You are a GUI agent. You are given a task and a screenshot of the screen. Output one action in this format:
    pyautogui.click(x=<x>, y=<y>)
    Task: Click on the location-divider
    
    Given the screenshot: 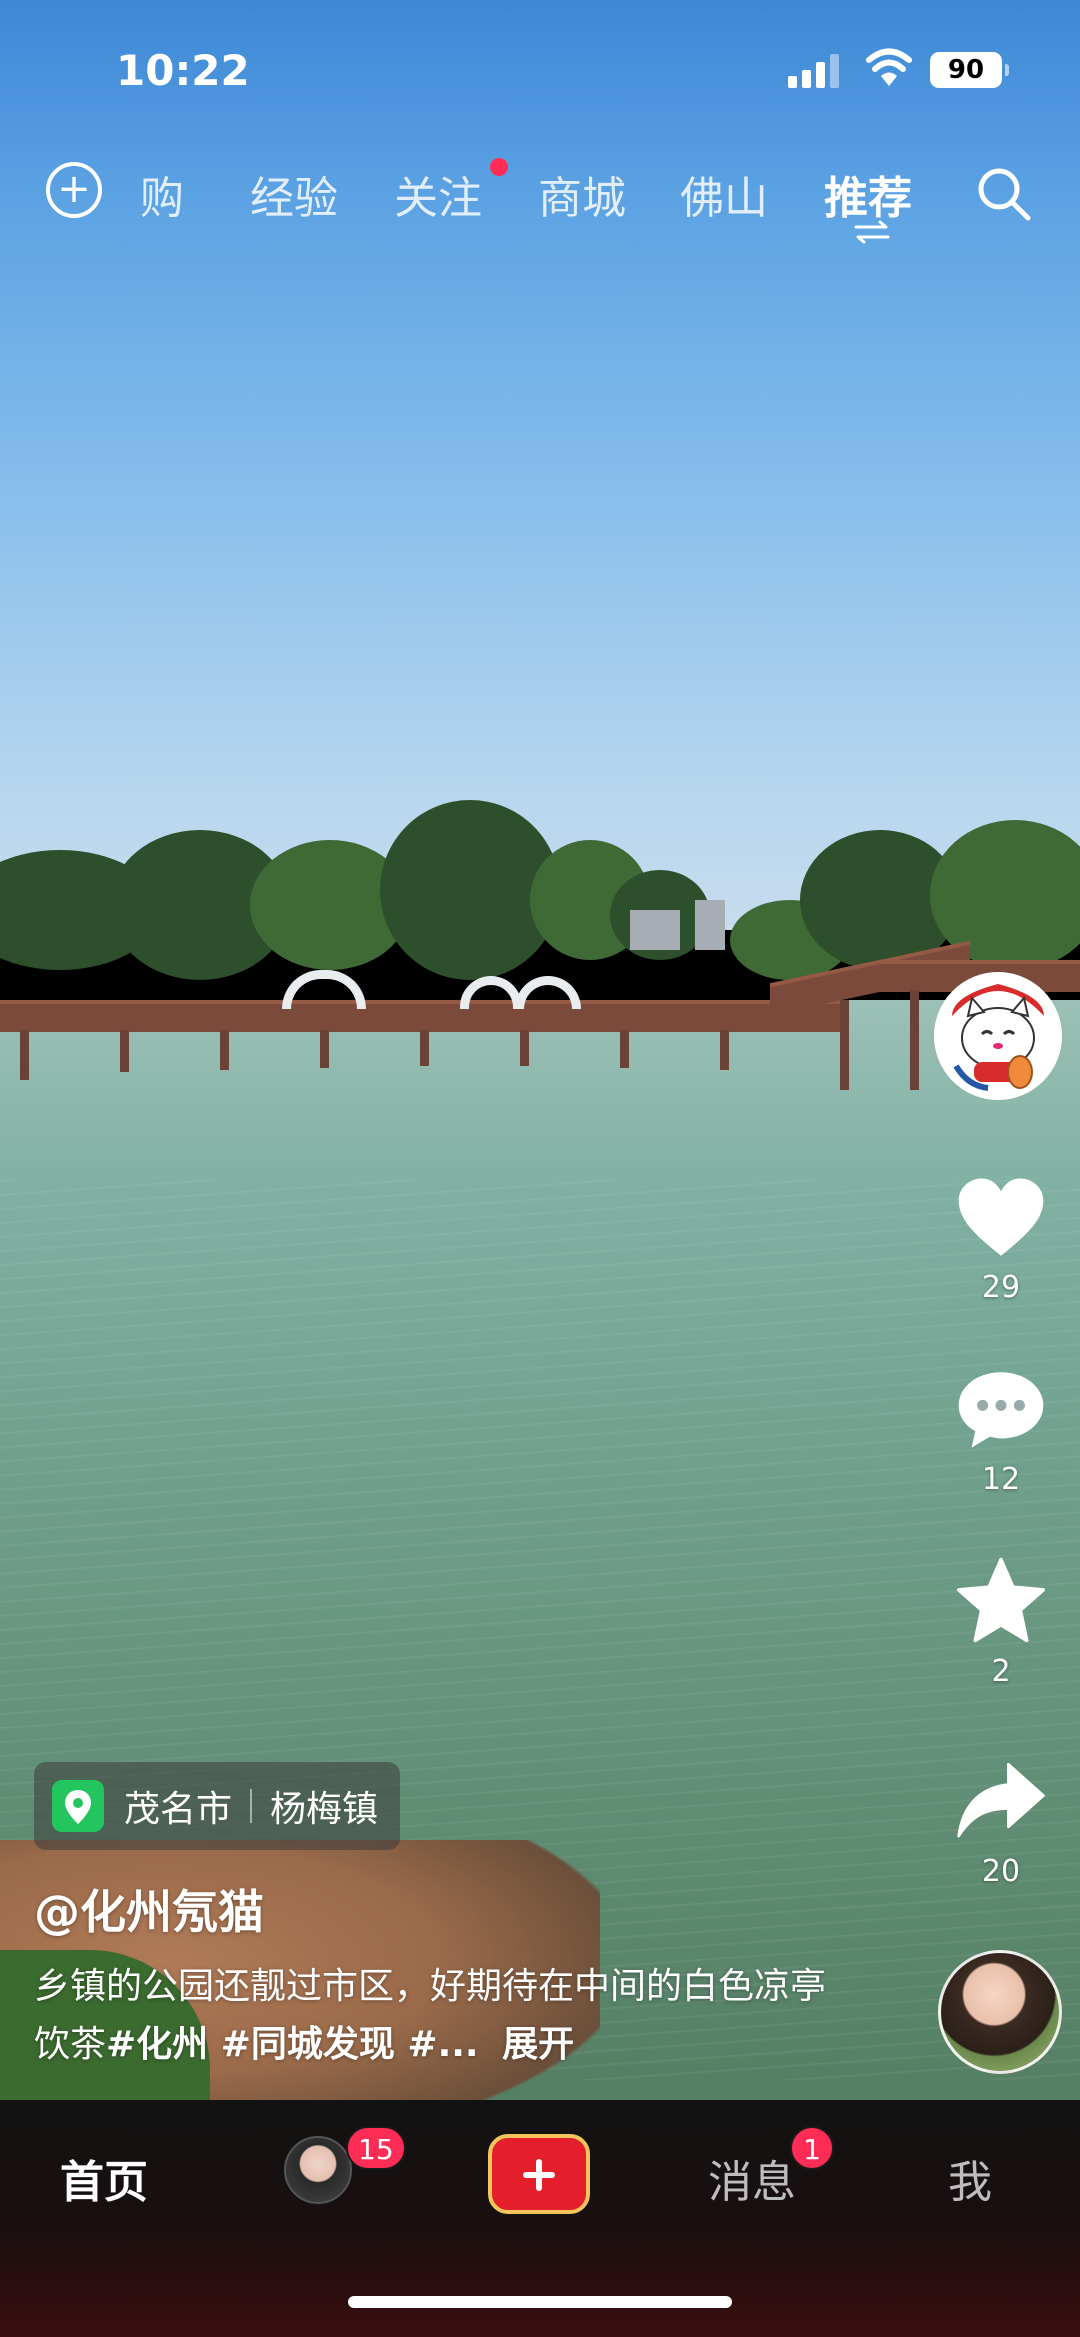 What is the action you would take?
    pyautogui.click(x=251, y=1806)
    